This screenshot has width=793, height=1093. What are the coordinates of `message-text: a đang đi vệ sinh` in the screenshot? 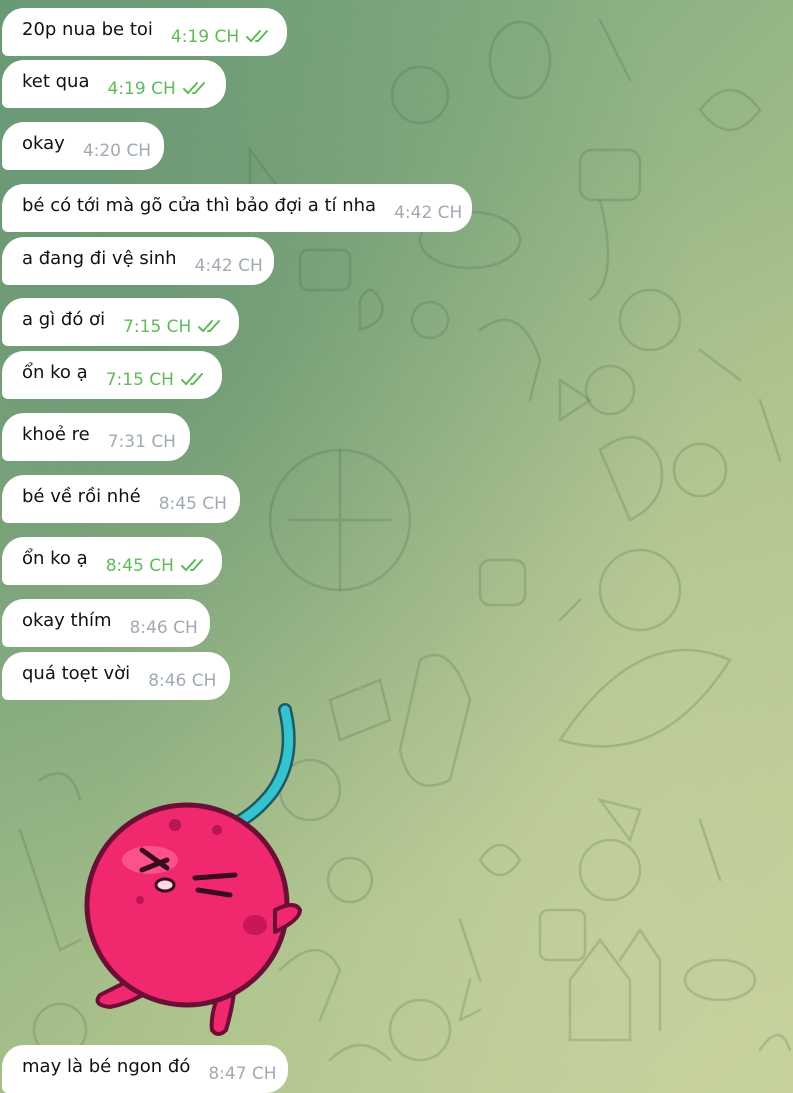 It's located at (99, 258).